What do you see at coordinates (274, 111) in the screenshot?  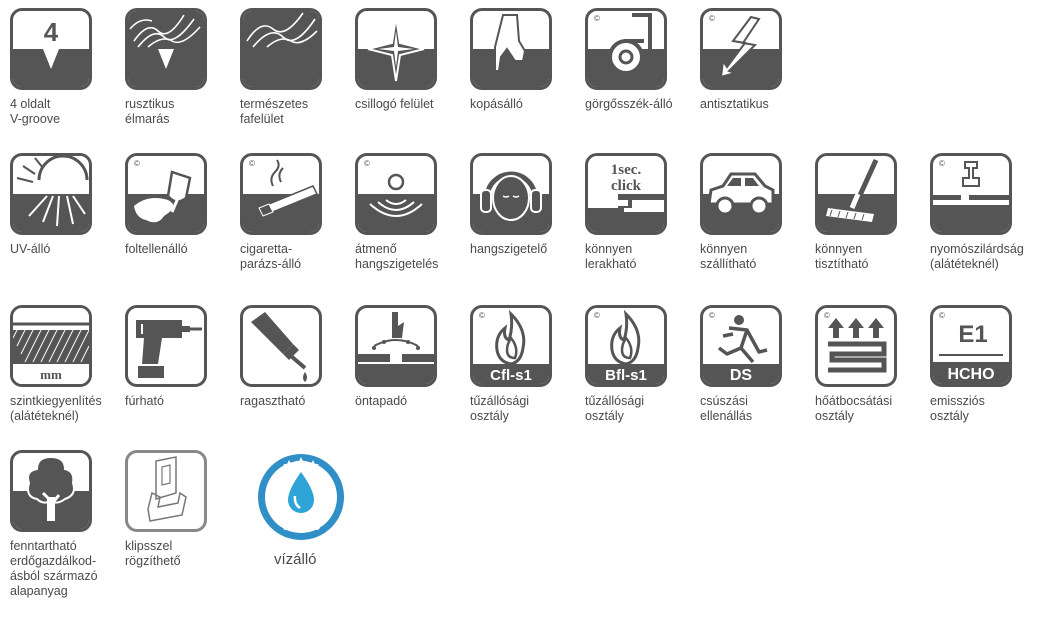 I see `natural-wood-label: természetes fafelület` at bounding box center [274, 111].